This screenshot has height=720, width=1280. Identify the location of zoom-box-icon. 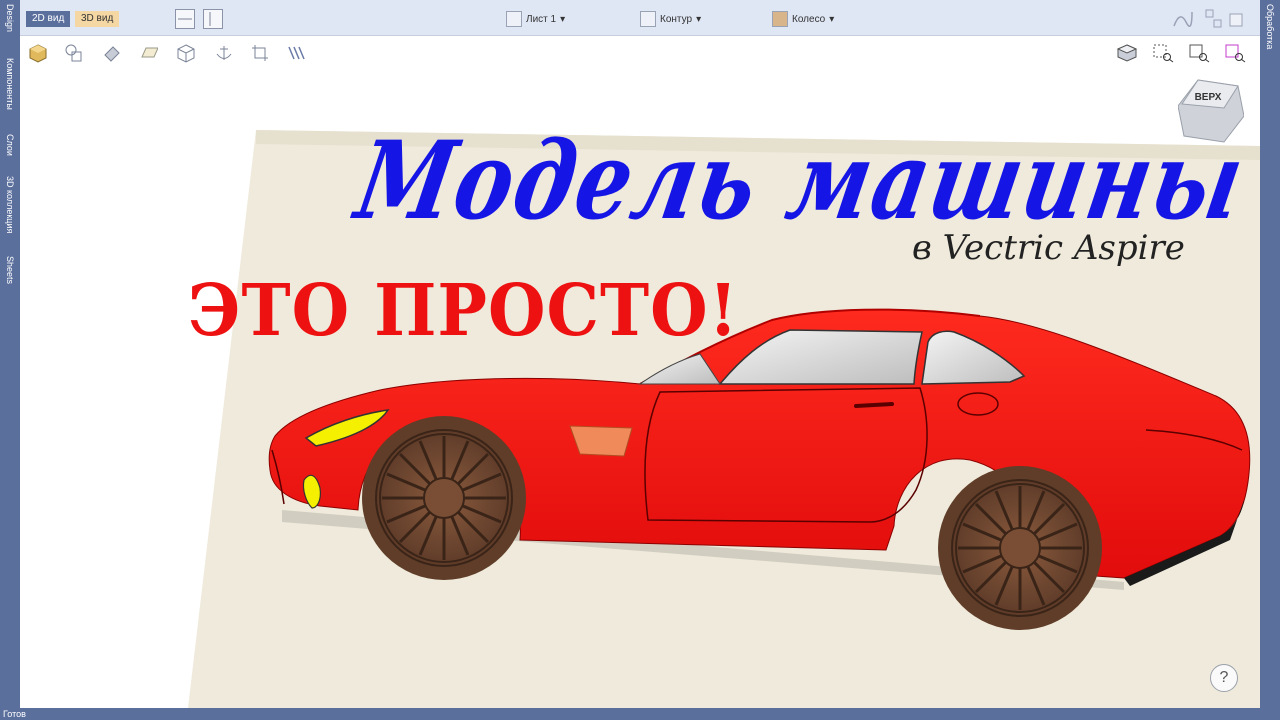
(1163, 55).